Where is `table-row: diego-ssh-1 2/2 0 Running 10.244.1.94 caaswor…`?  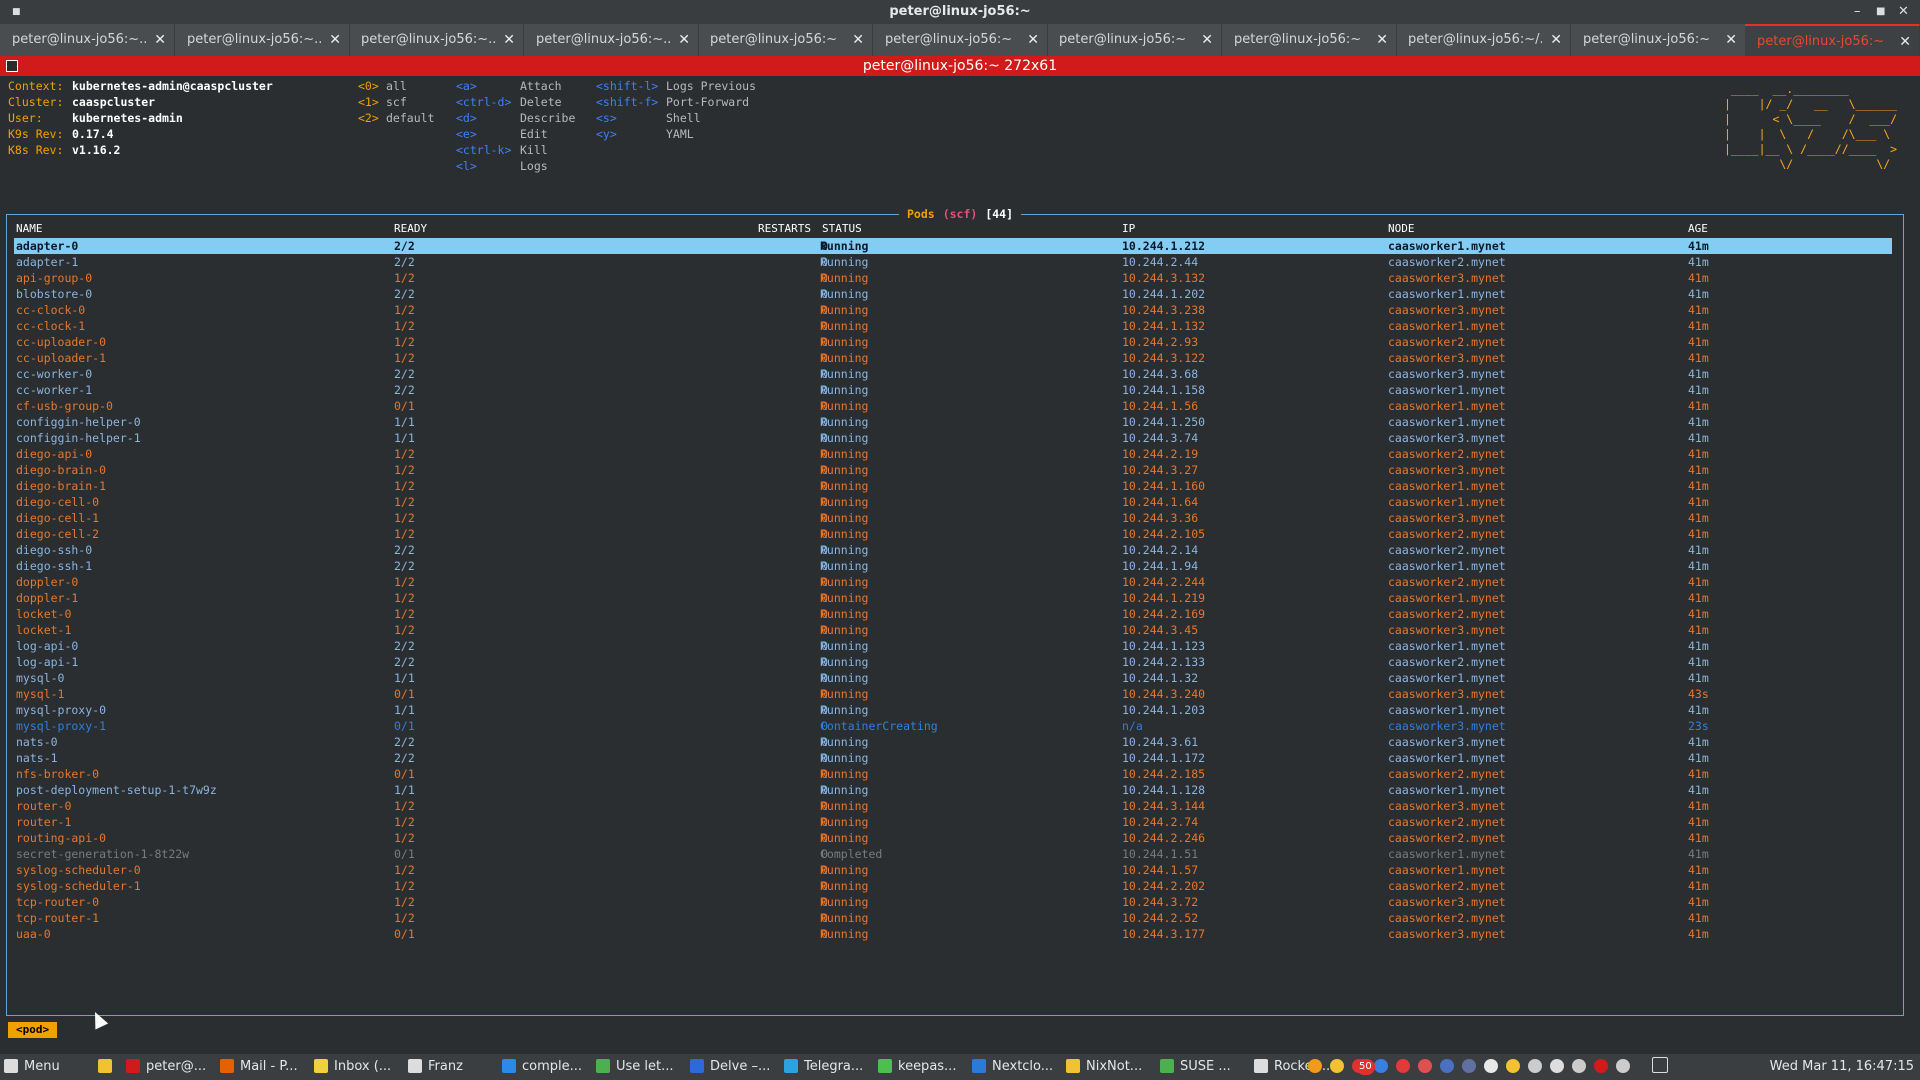
table-row: diego-ssh-1 2/2 0 Running 10.244.1.94 caaswor… is located at coordinates (953, 566).